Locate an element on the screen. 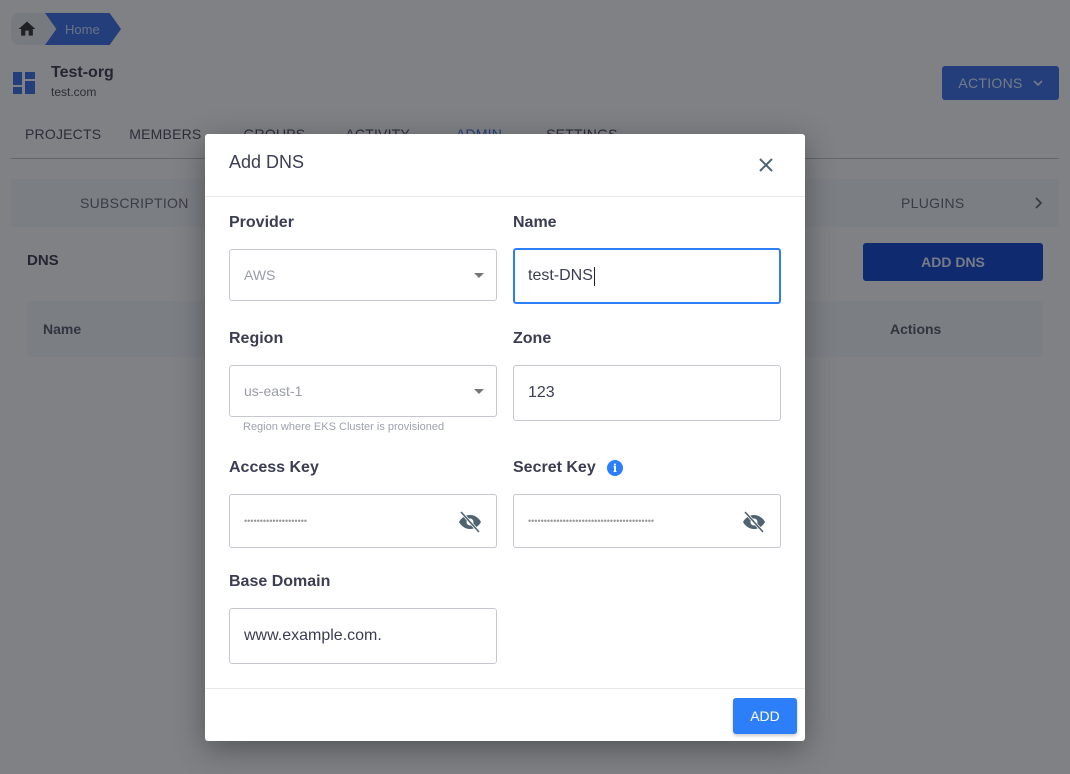  base-domain-value: www.example.com. is located at coordinates (313, 635).